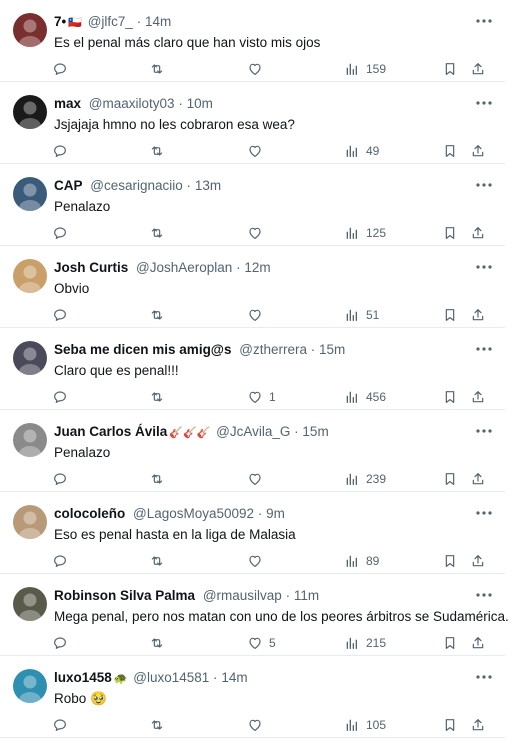 The height and width of the screenshot is (755, 513). What do you see at coordinates (252, 205) in the screenshot?
I see `reply-item: CAP @cesarignaciio · 13m Penalazo 125` at bounding box center [252, 205].